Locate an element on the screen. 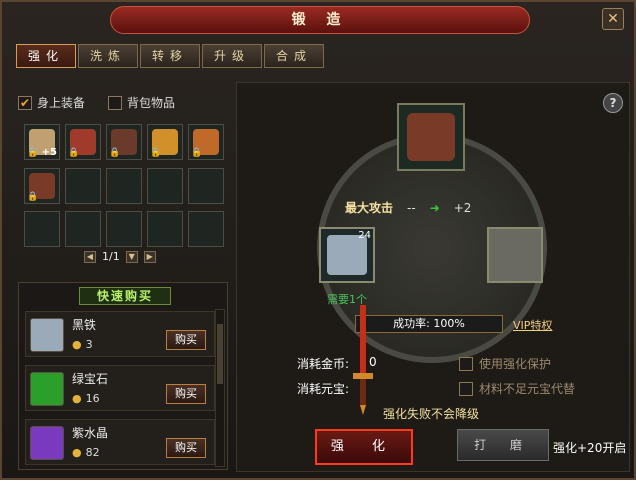  substitute-option: 材料不足元宝代替 is located at coordinates (517, 388).